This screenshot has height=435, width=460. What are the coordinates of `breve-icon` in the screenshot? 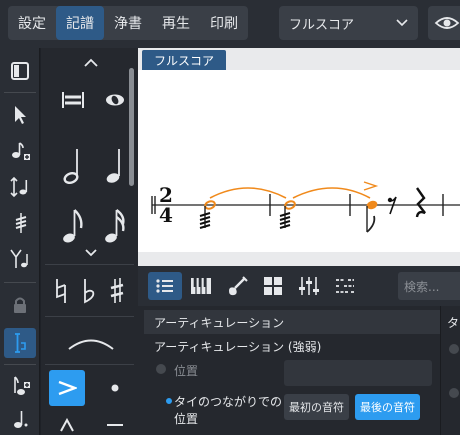 It's located at (73, 100).